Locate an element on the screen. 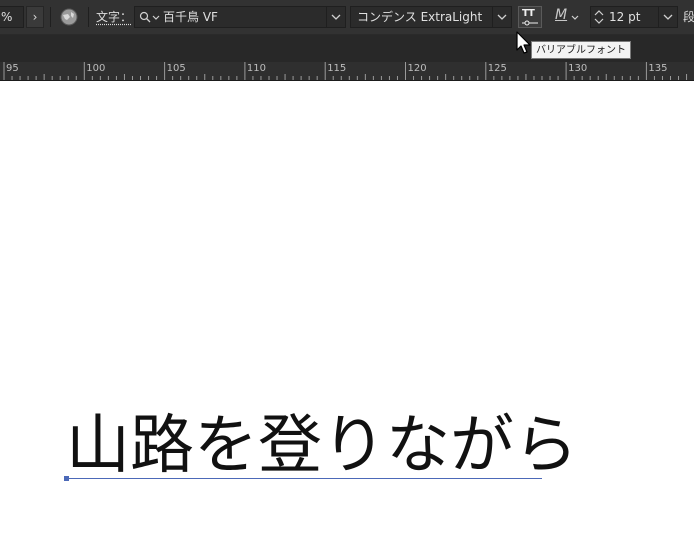 The height and width of the screenshot is (551, 694). font-family-value: 百千鳥 VF is located at coordinates (190, 17).